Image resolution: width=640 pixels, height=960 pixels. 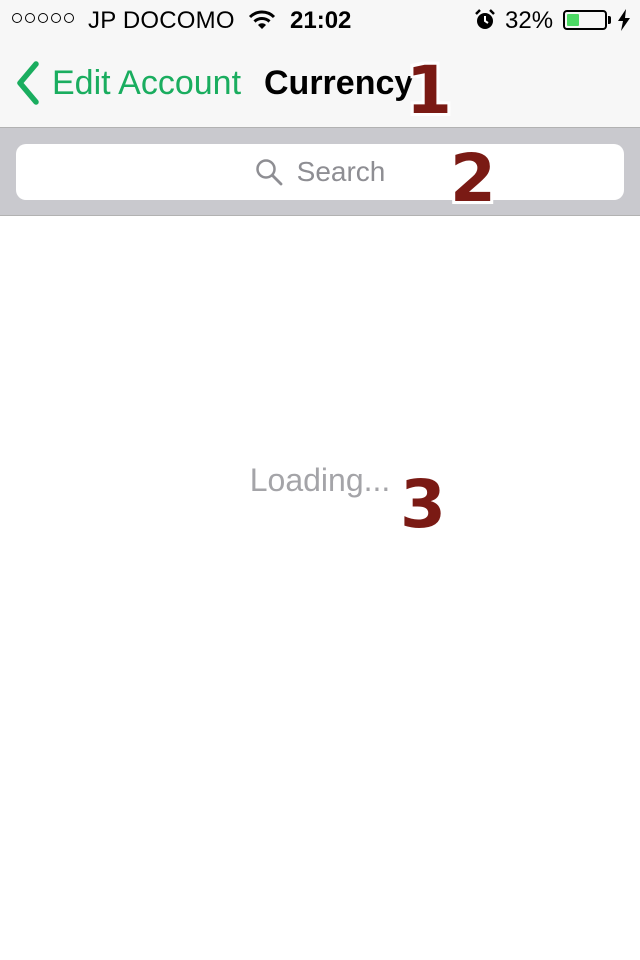 What do you see at coordinates (269, 172) in the screenshot?
I see `search-icon` at bounding box center [269, 172].